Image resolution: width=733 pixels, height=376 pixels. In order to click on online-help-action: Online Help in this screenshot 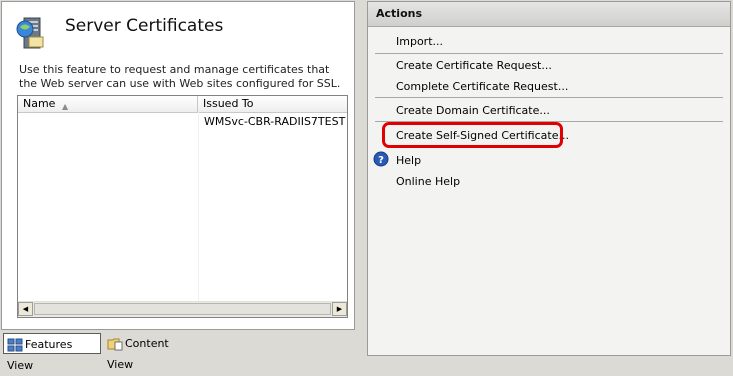, I will do `click(428, 181)`.